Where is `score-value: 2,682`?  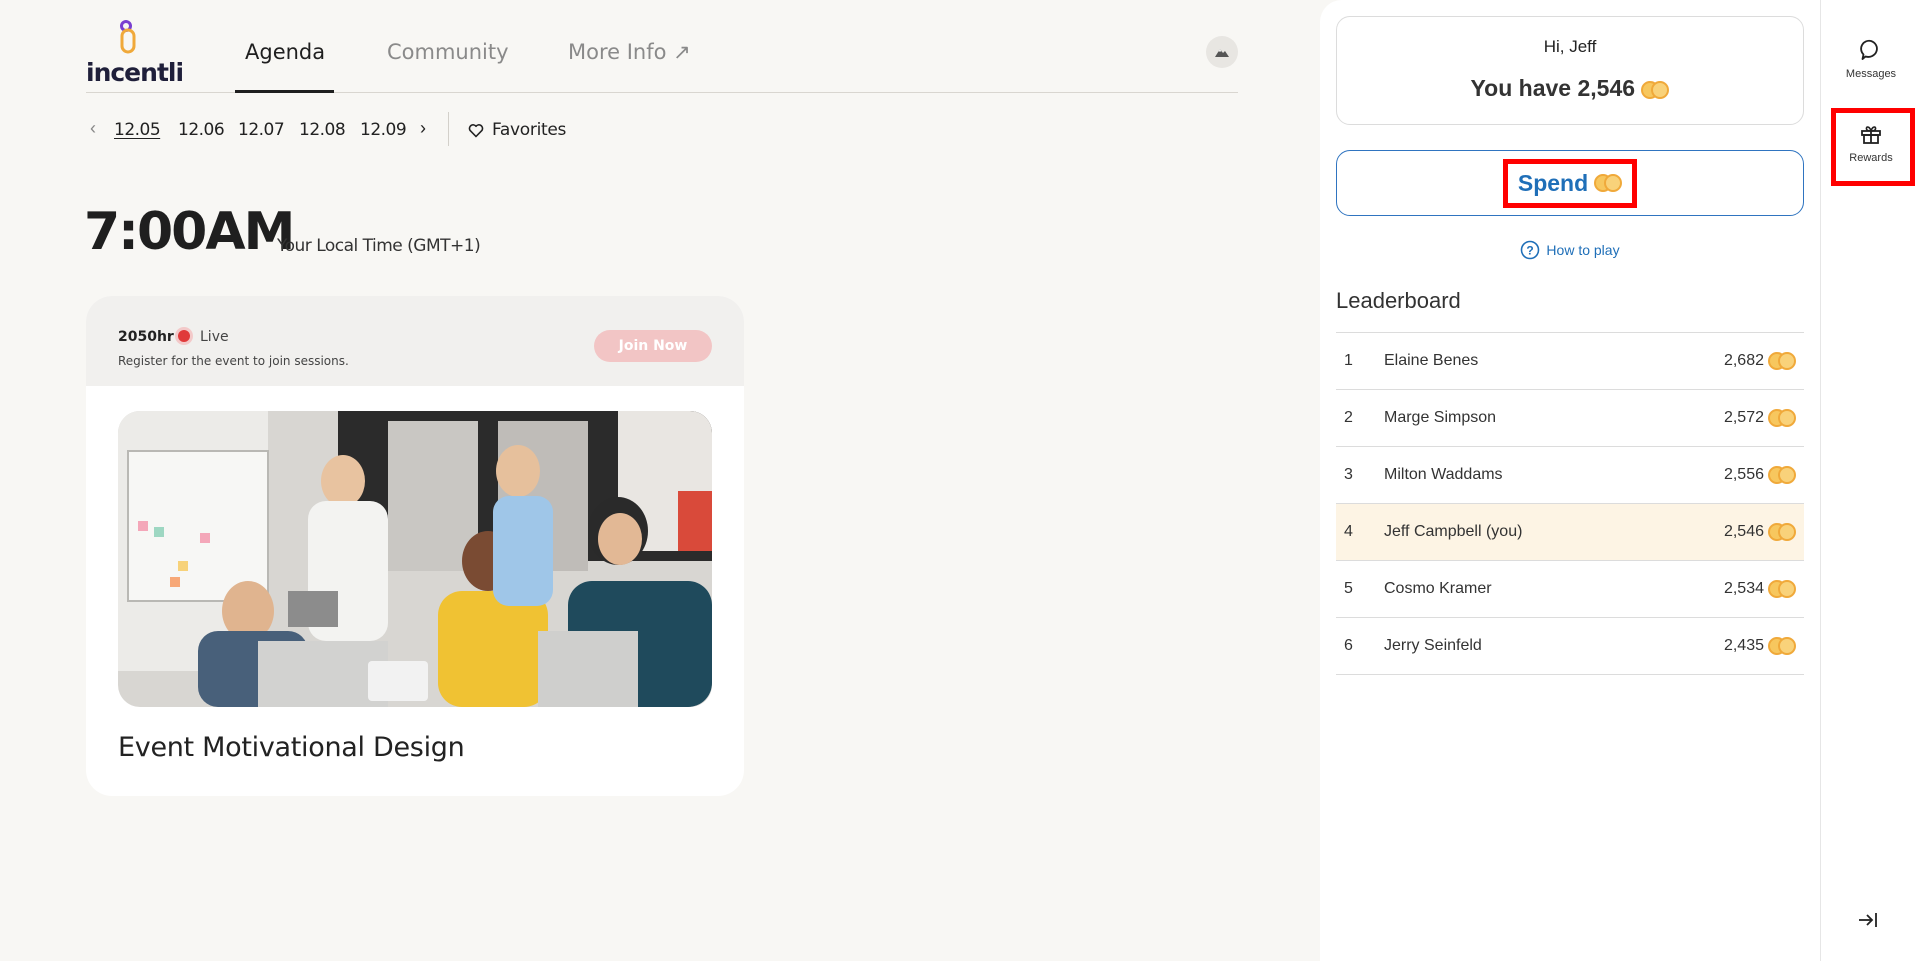
score-value: 2,682 is located at coordinates (1743, 360).